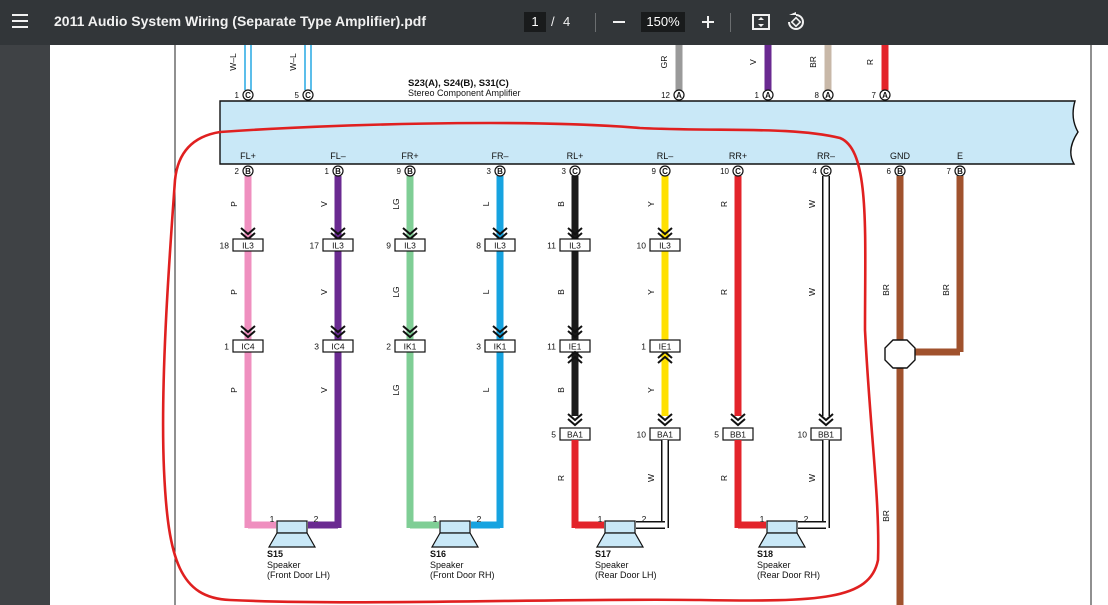 The image size is (1108, 605). I want to click on toolbar-divider, so click(595, 22).